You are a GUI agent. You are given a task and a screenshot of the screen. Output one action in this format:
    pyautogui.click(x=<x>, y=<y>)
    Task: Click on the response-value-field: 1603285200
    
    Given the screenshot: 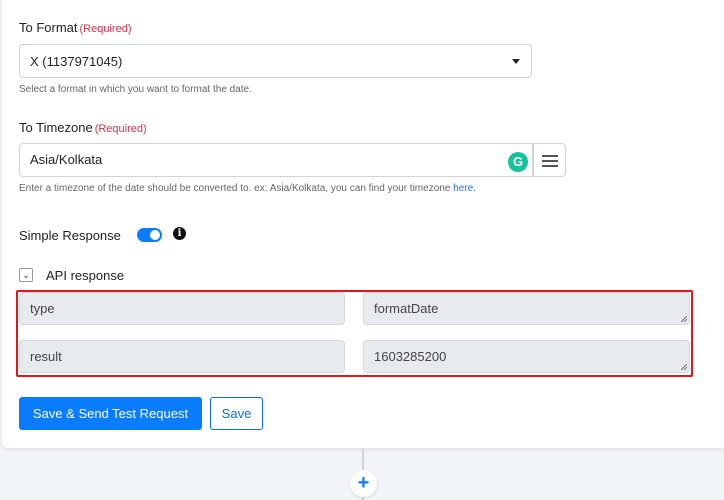 What is the action you would take?
    pyautogui.click(x=526, y=356)
    